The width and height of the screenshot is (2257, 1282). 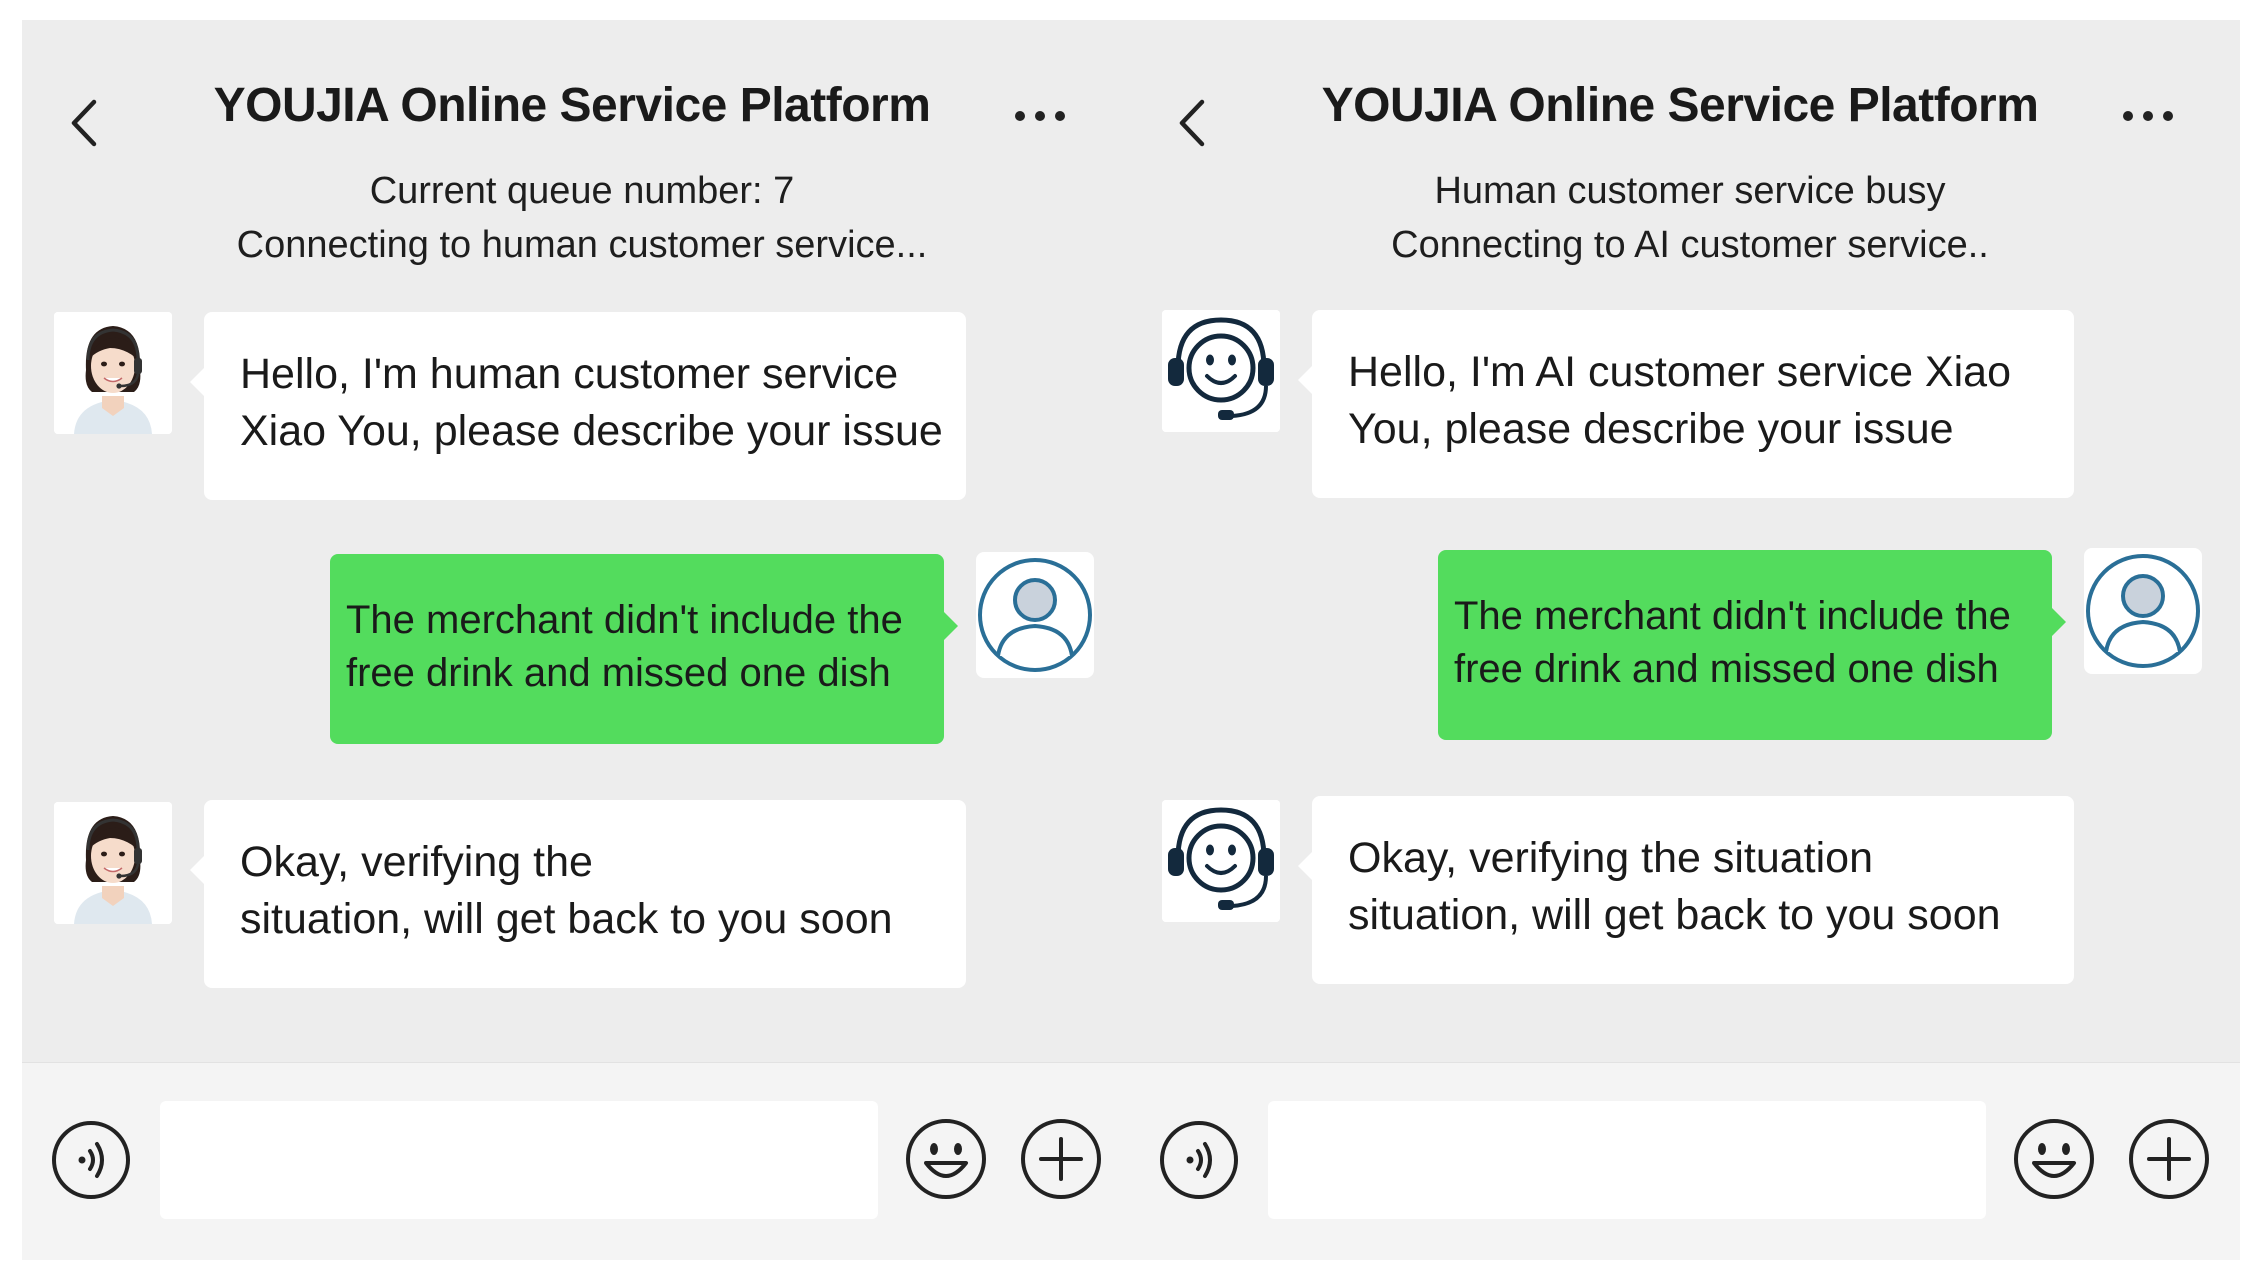 What do you see at coordinates (1679, 372) in the screenshot?
I see `message-line: Hello, I'm AI customer service Xiao` at bounding box center [1679, 372].